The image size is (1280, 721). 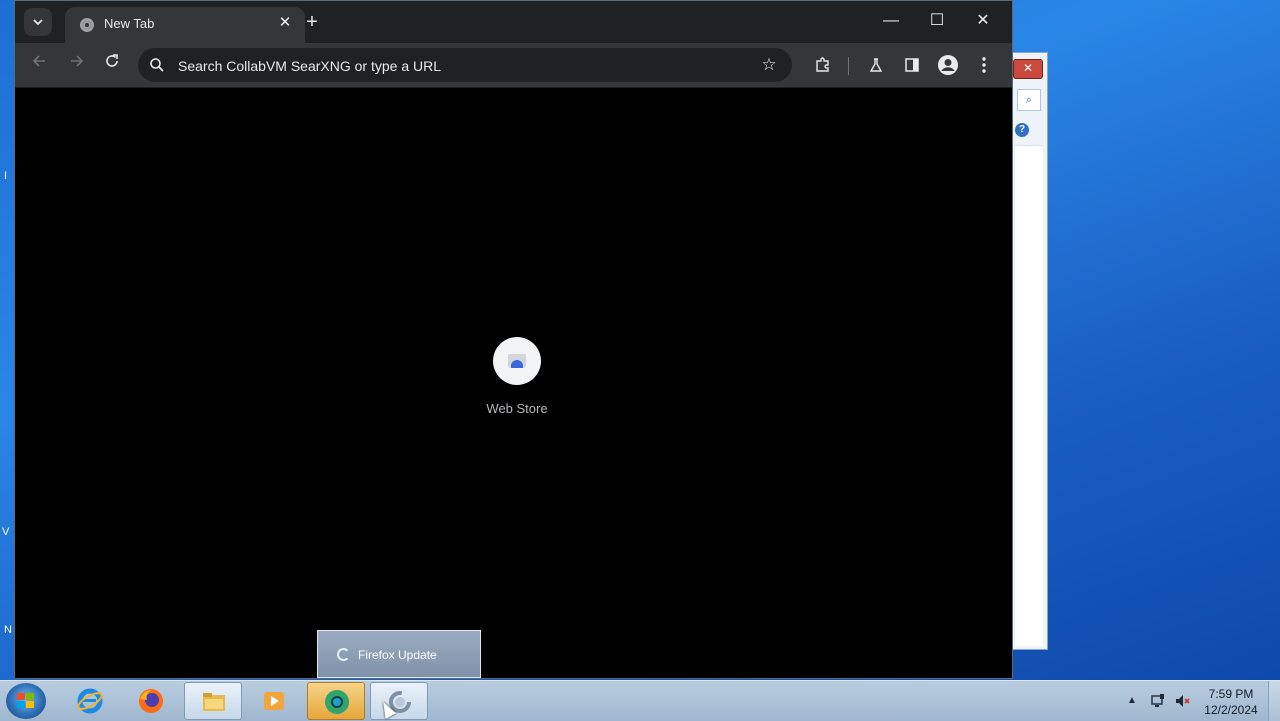 What do you see at coordinates (937, 21) in the screenshot?
I see `maximize-button: ☐` at bounding box center [937, 21].